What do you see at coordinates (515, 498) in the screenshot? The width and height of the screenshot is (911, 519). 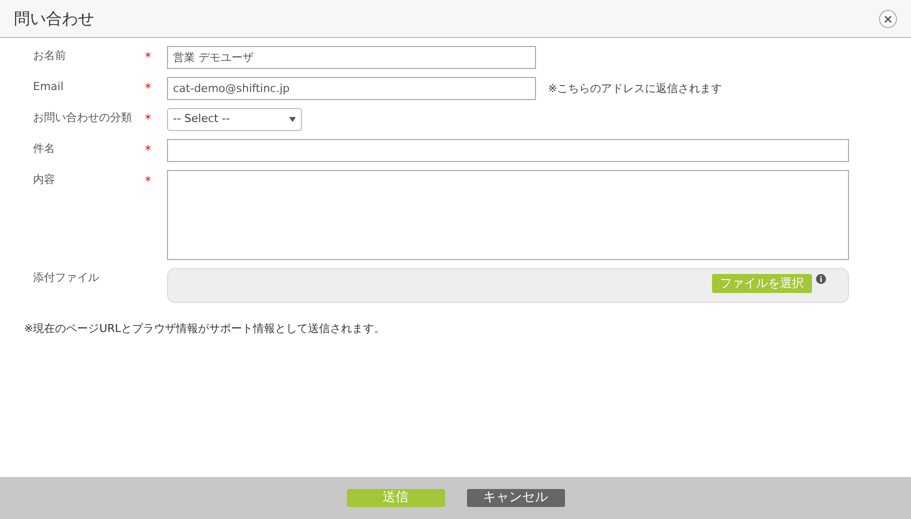 I see `cancel-button: キャンセル` at bounding box center [515, 498].